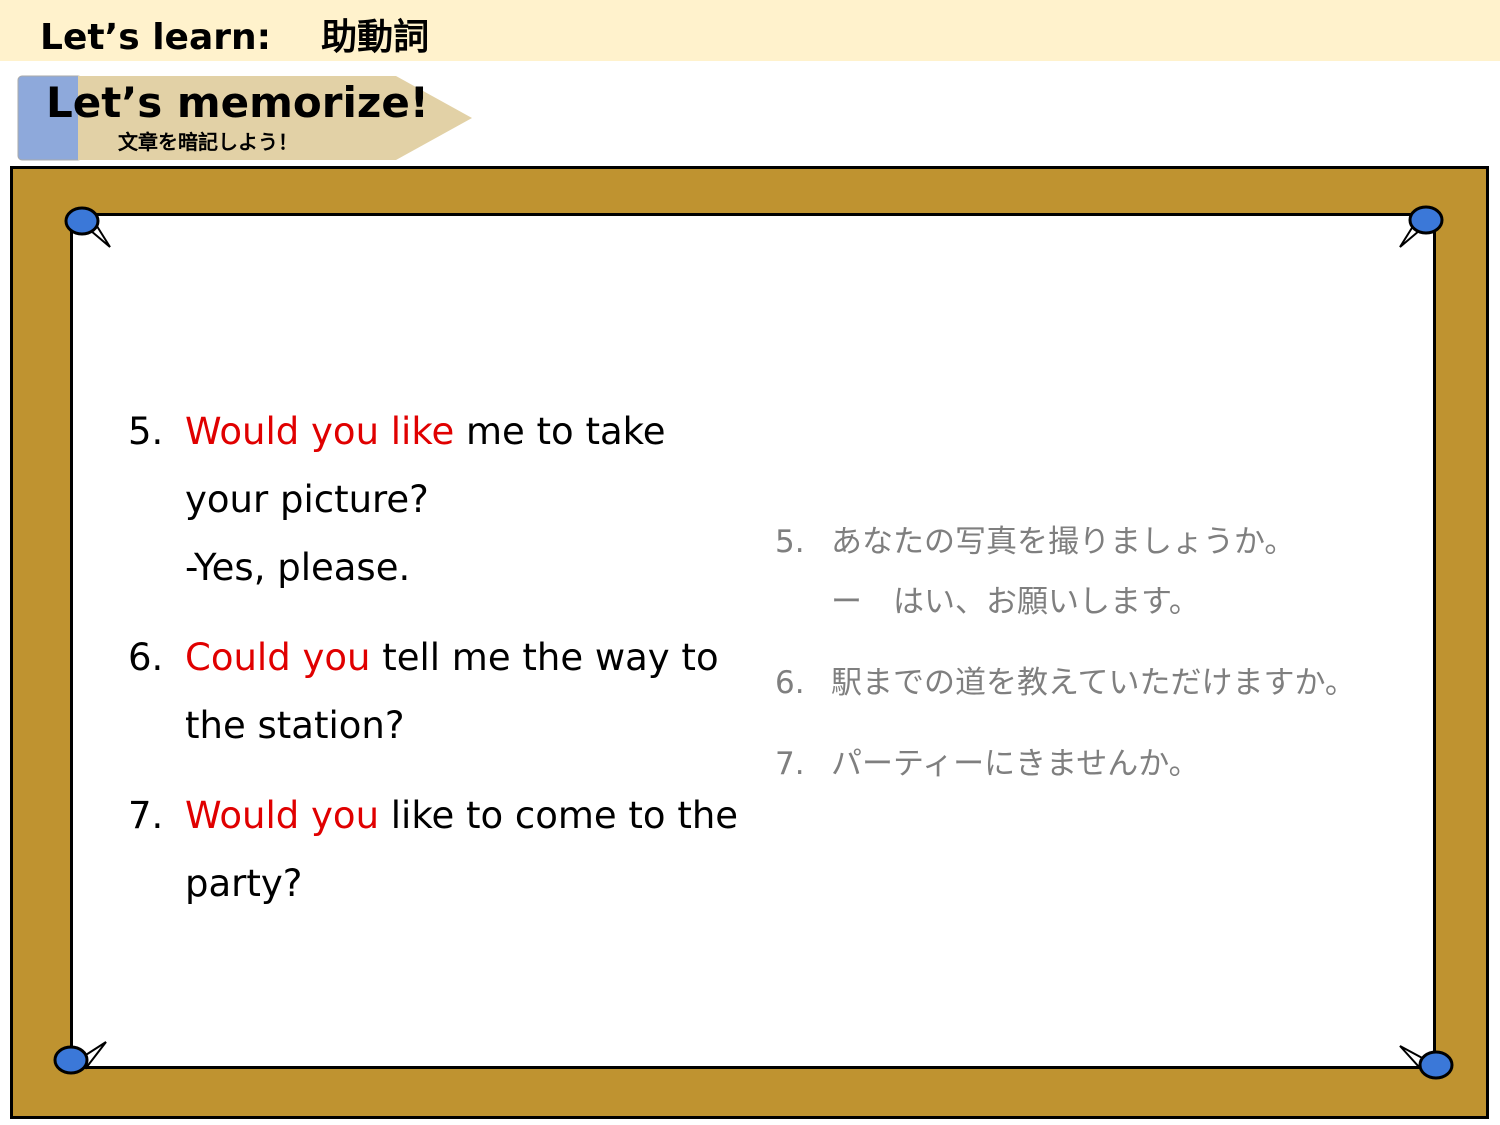  What do you see at coordinates (307, 499) in the screenshot?
I see `sentence-text: your picture?` at bounding box center [307, 499].